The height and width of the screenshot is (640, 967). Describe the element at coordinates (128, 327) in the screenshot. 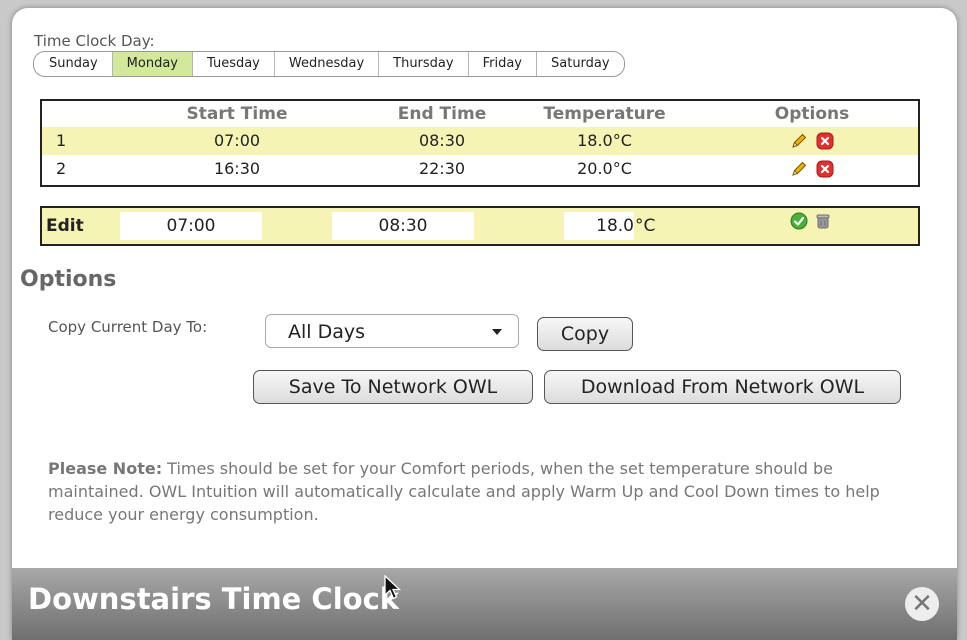

I see `copy-current-day-label: Copy Current Day To:` at that location.